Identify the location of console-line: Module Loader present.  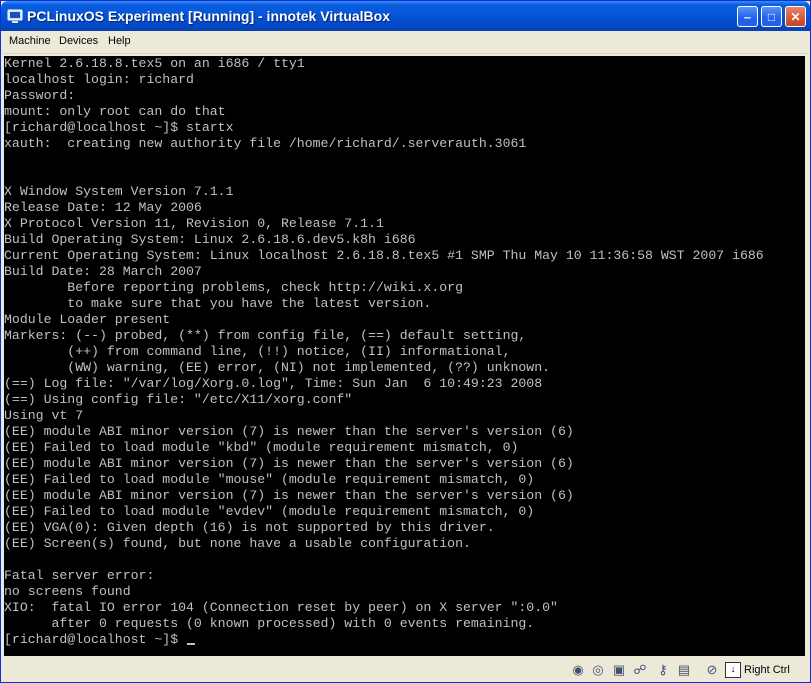
(87, 319).